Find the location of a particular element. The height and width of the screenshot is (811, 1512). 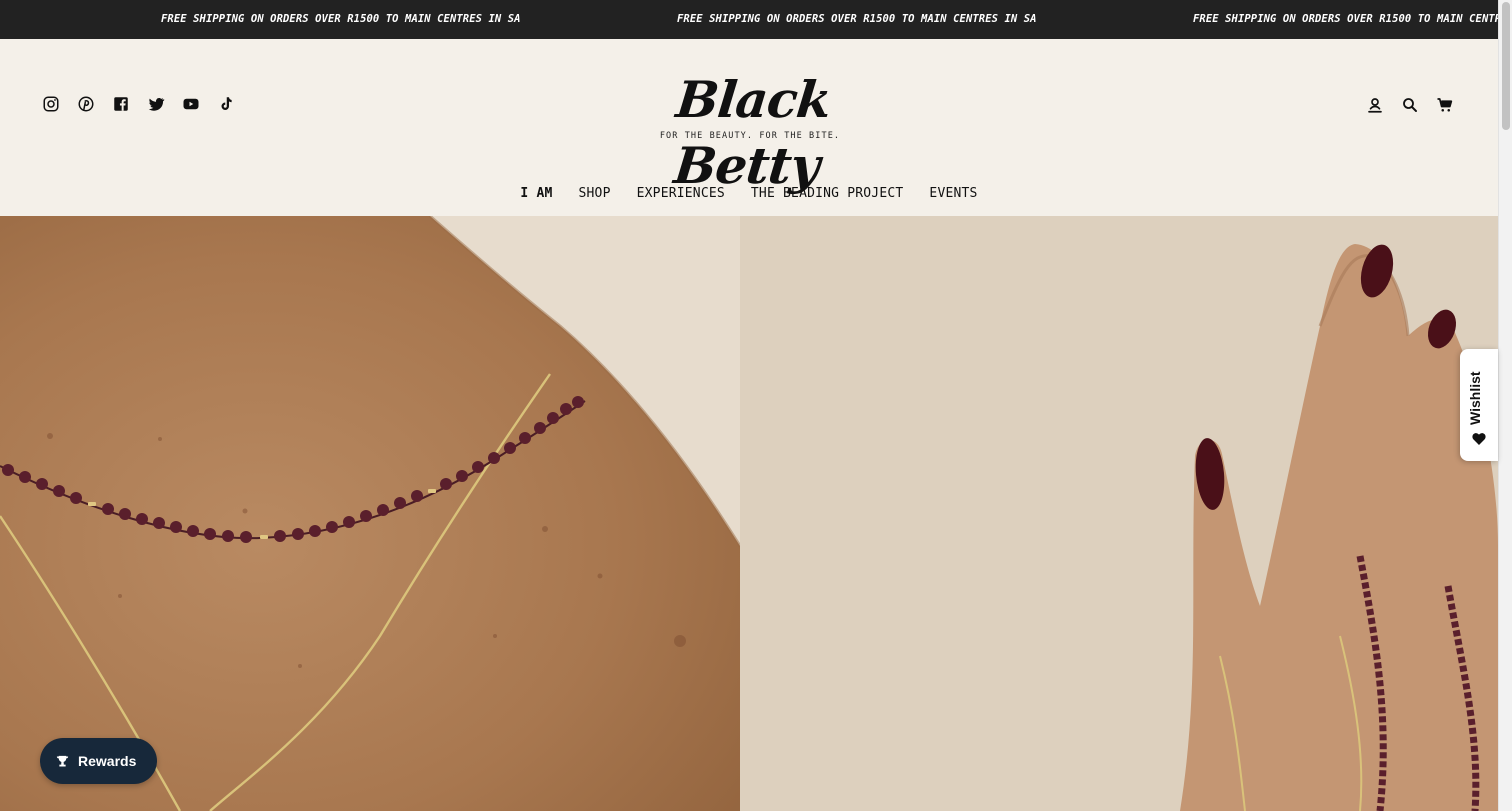

nav-item-experiences: EXPERIENCES is located at coordinates (681, 193).